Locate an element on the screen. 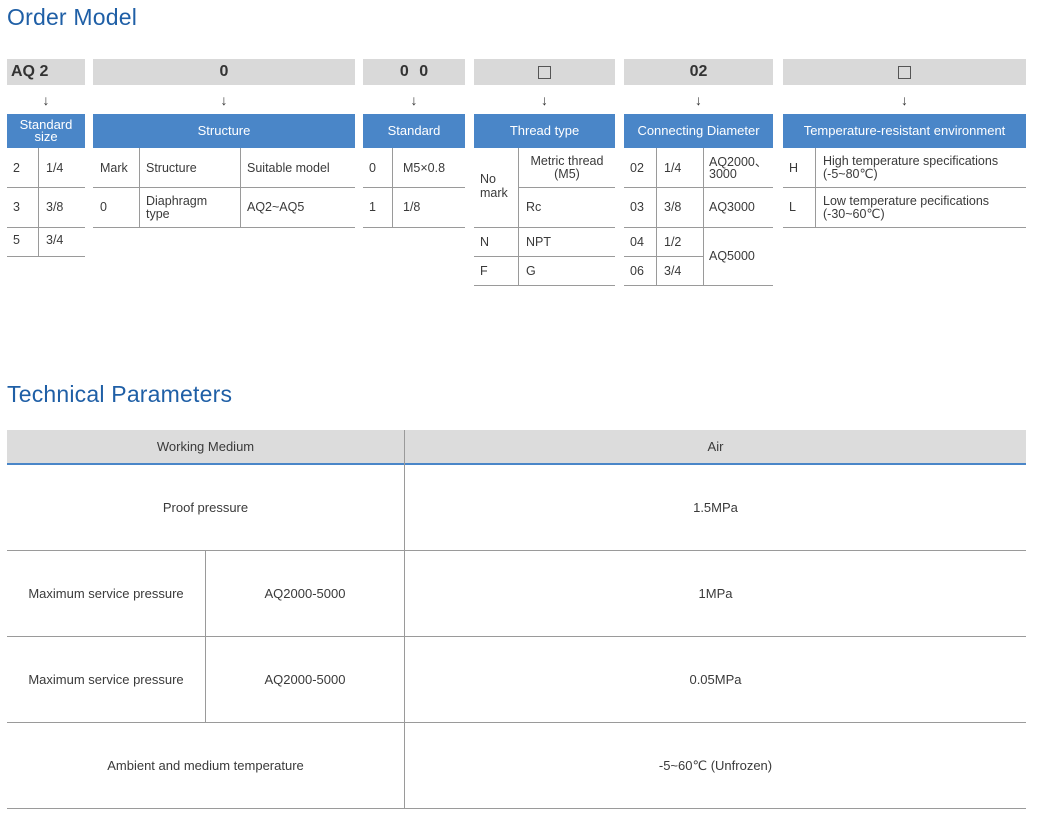 The image size is (1040, 824). code-temperature-placeholder is located at coordinates (904, 72).